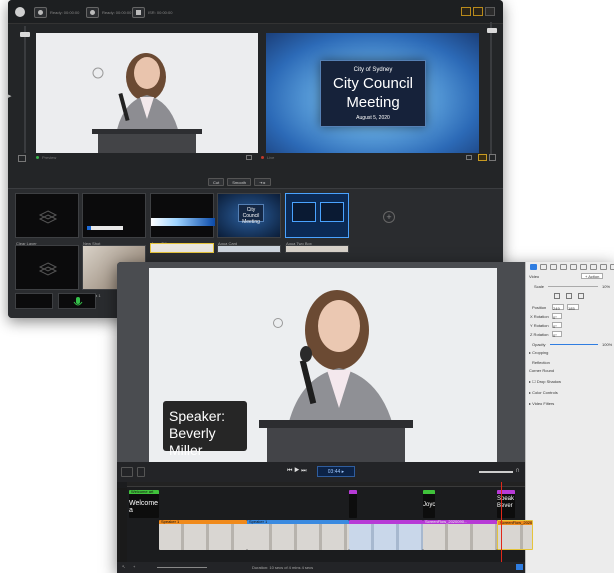 Image resolution: width=614 pixels, height=573 pixels. I want to click on lower-third-title: Speaker: Beverly Miller, so click(205, 429).